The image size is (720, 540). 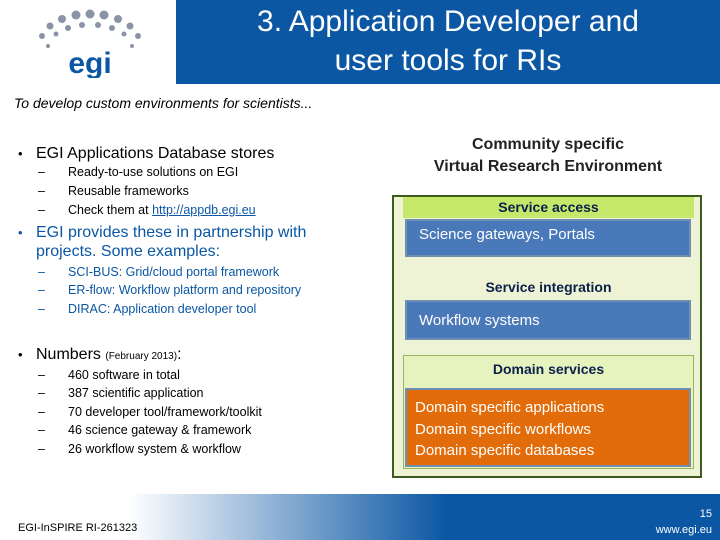 What do you see at coordinates (100, 354) in the screenshot?
I see `bullet-numbers: • Numbers (February 2013):` at bounding box center [100, 354].